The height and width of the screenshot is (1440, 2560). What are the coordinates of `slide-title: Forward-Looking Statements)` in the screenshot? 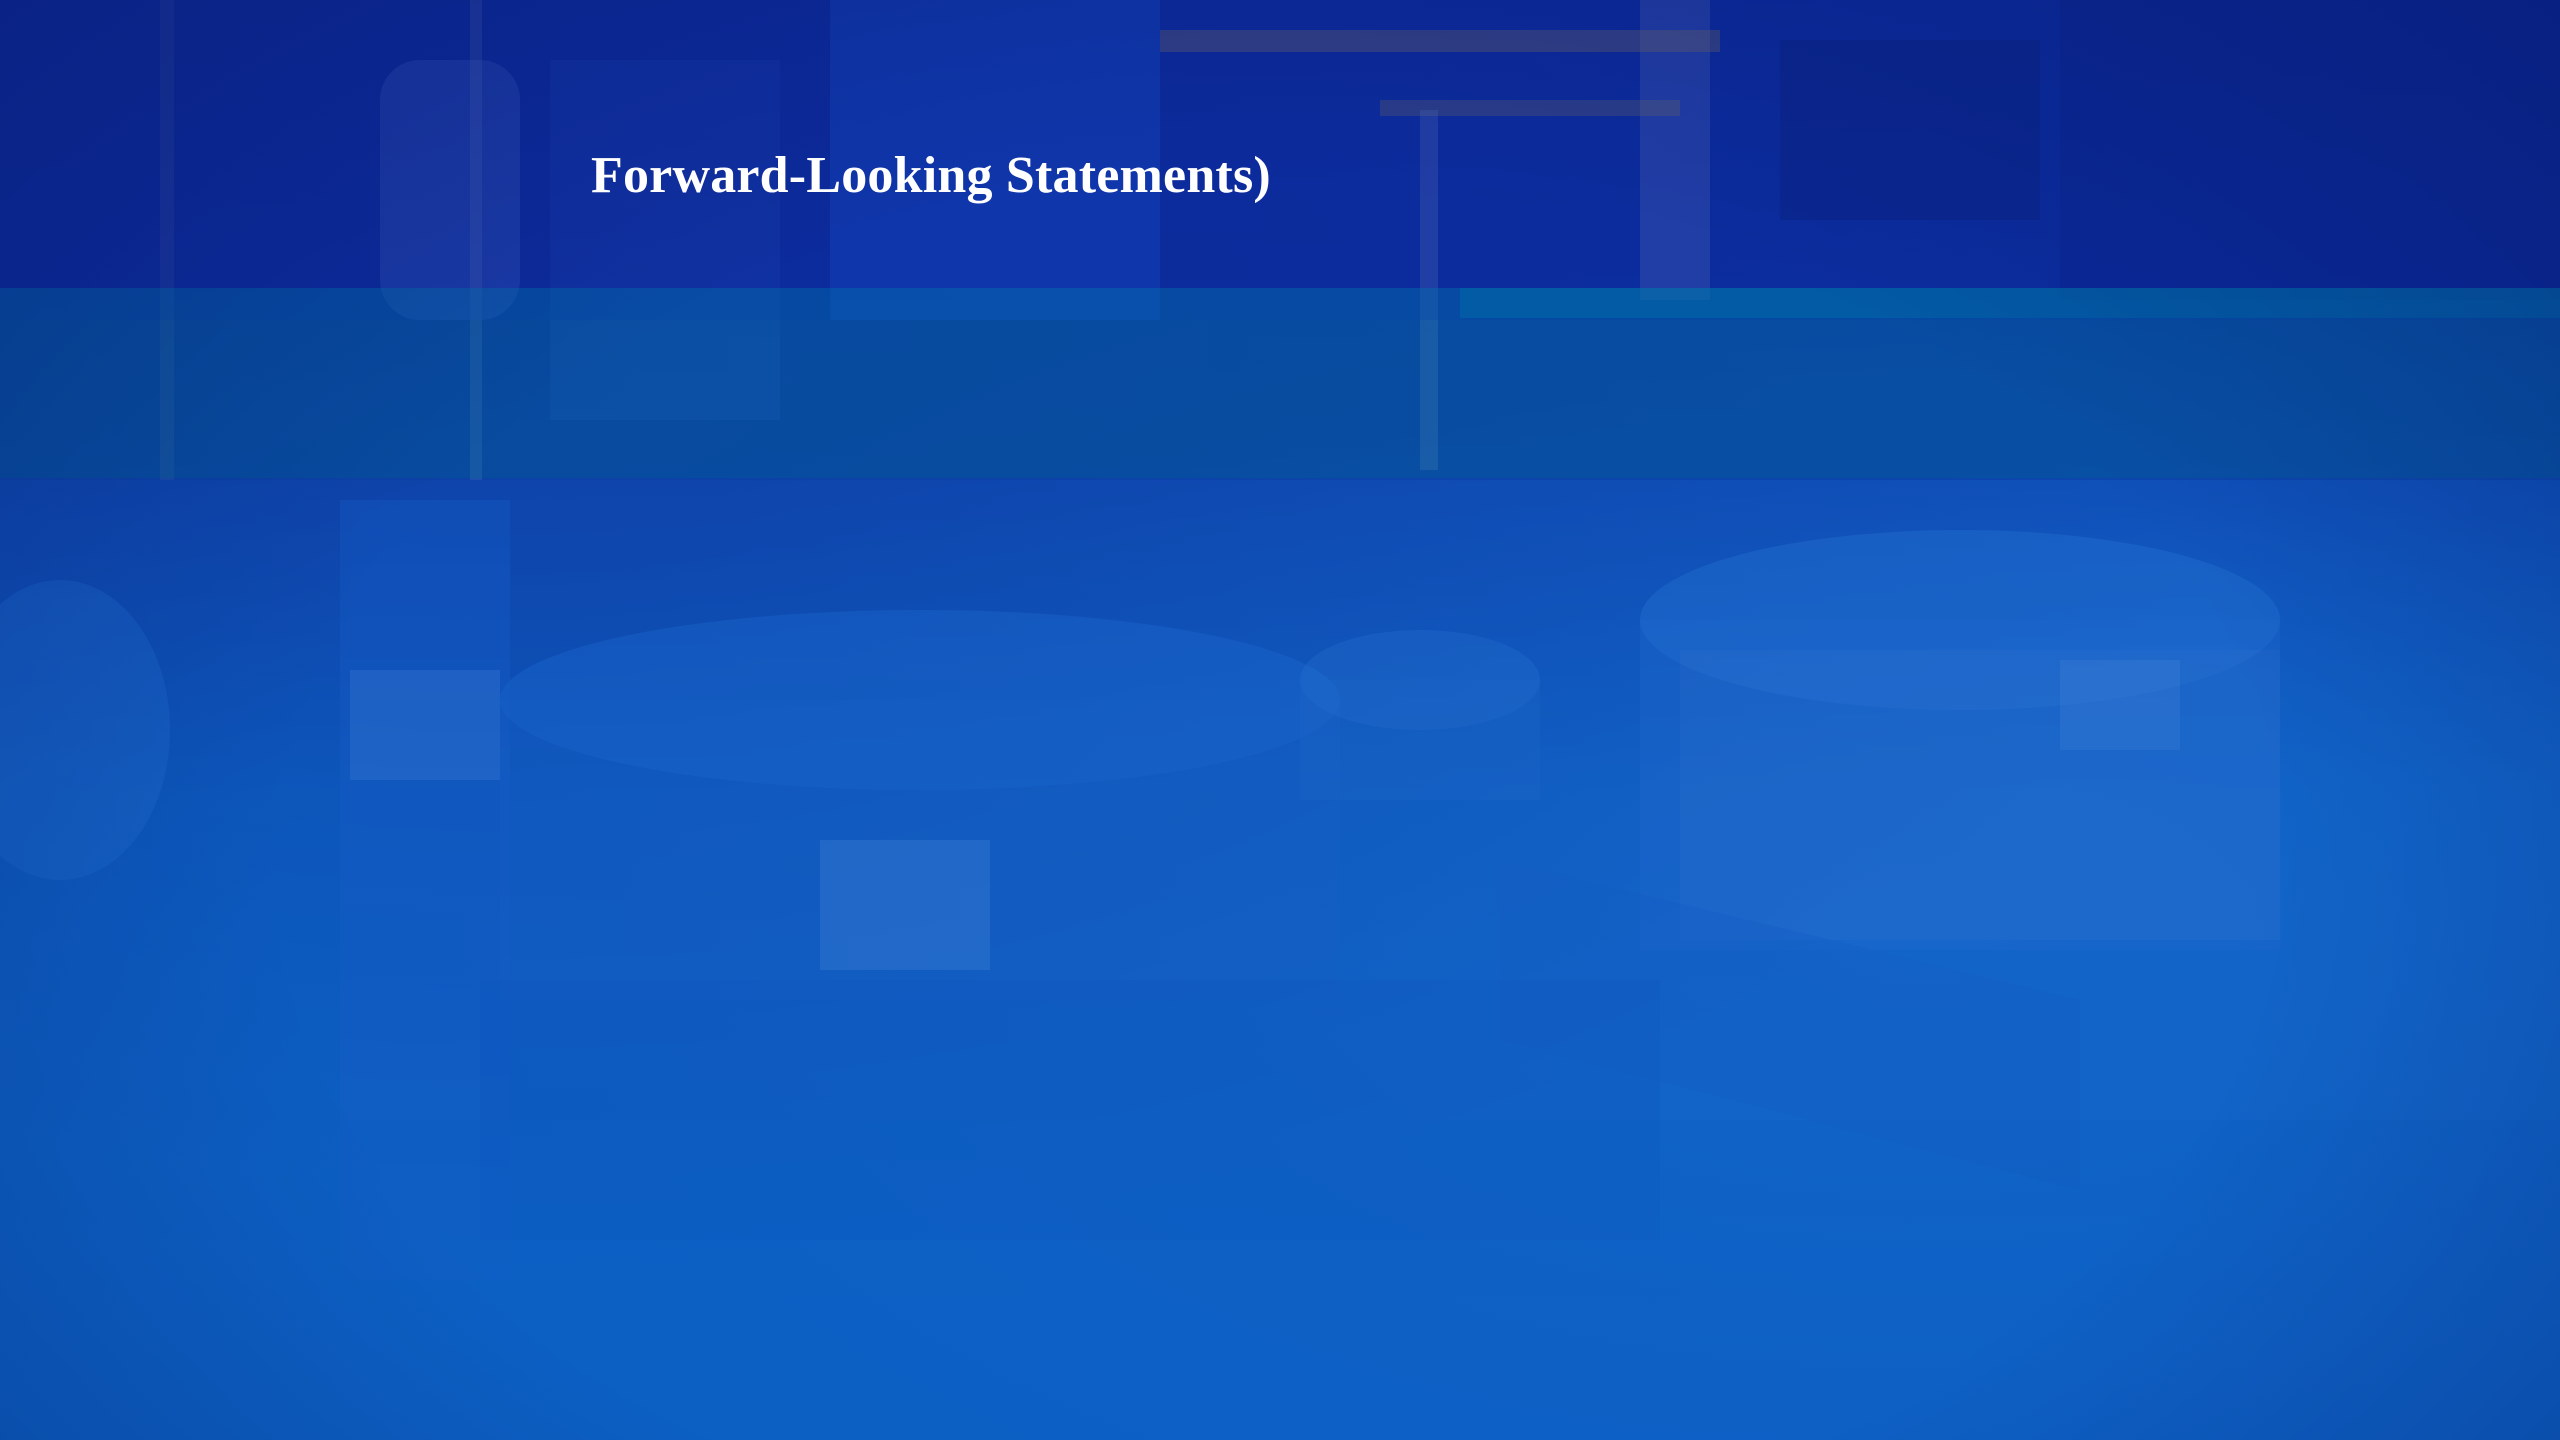 It's located at (931, 175).